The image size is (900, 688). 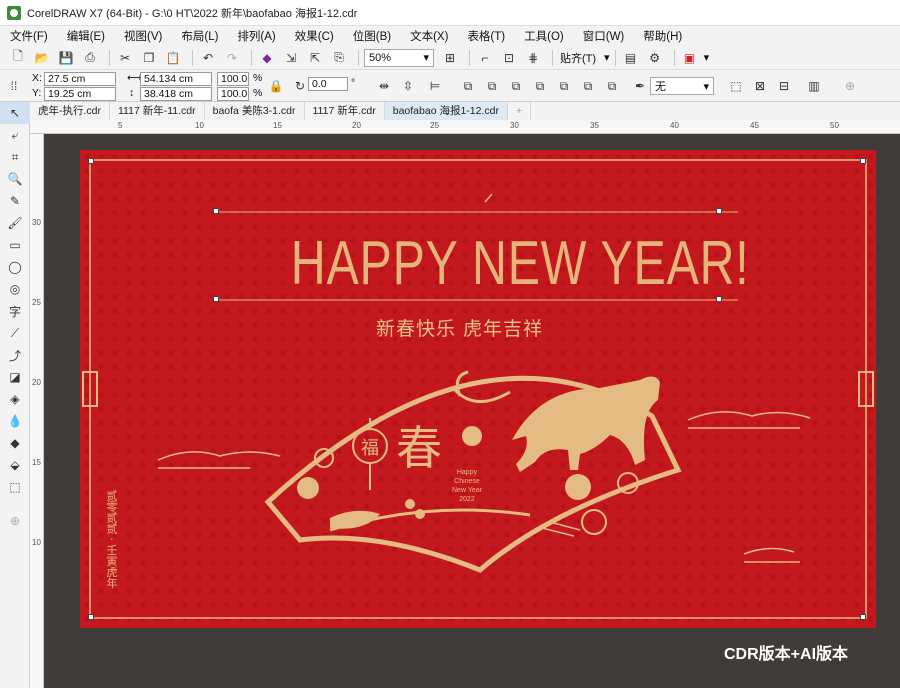 I want to click on menu-arrange: 排列(A), so click(x=256, y=36).